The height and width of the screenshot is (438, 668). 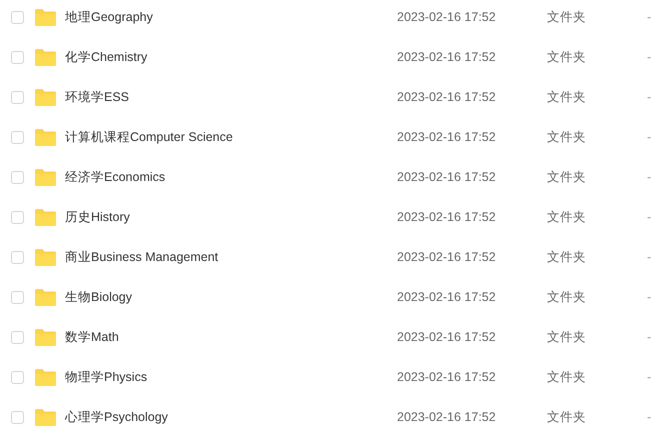 I want to click on file-name: 生物Biology, so click(x=231, y=297).